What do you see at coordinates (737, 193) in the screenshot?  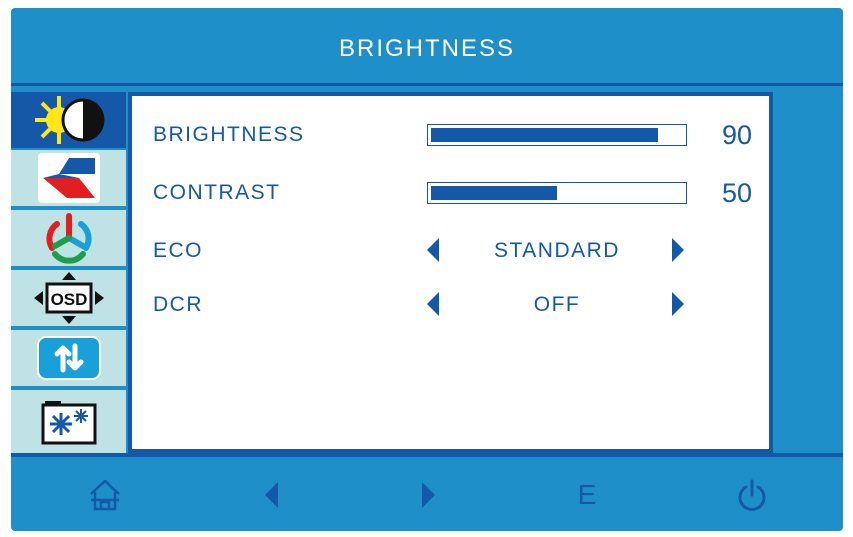 I see `contrast-value: 50` at bounding box center [737, 193].